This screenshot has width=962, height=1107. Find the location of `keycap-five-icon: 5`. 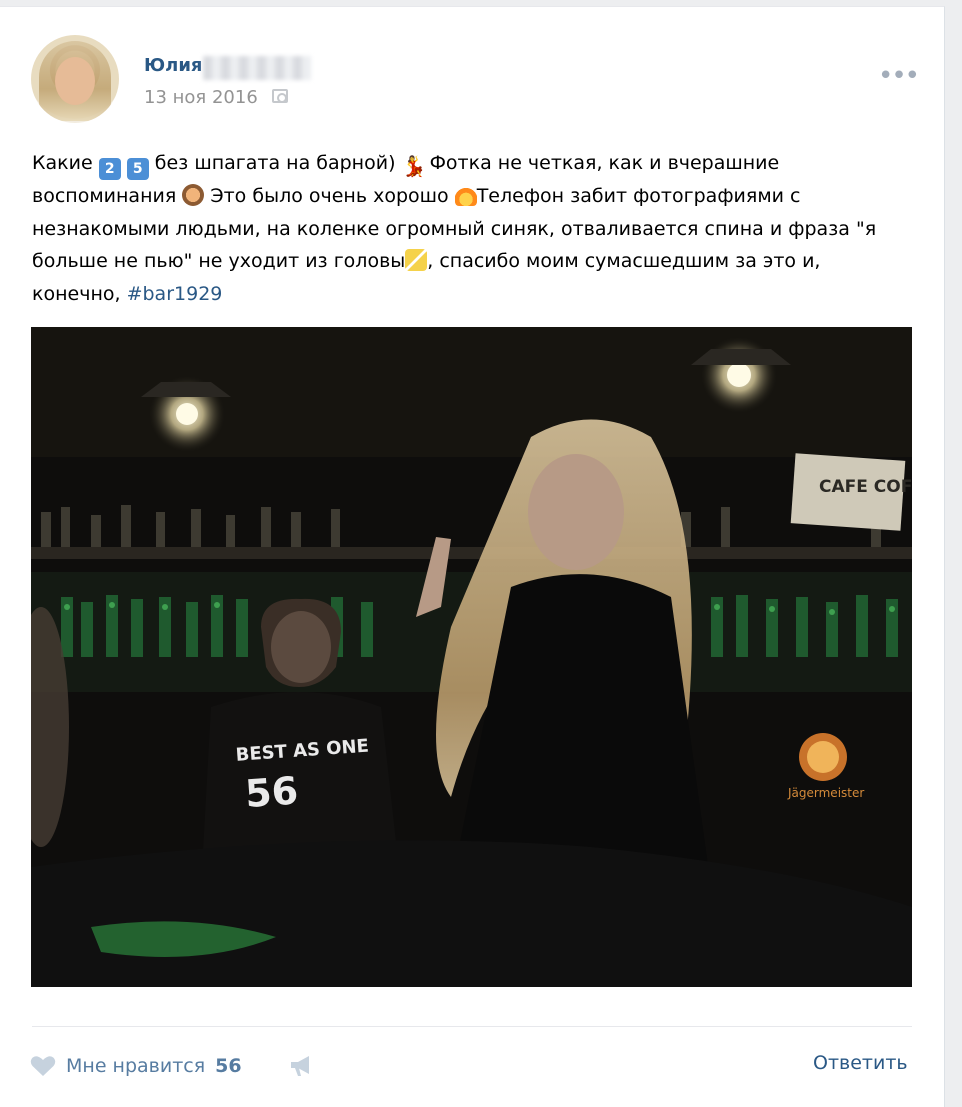

keycap-five-icon: 5 is located at coordinates (137, 169).